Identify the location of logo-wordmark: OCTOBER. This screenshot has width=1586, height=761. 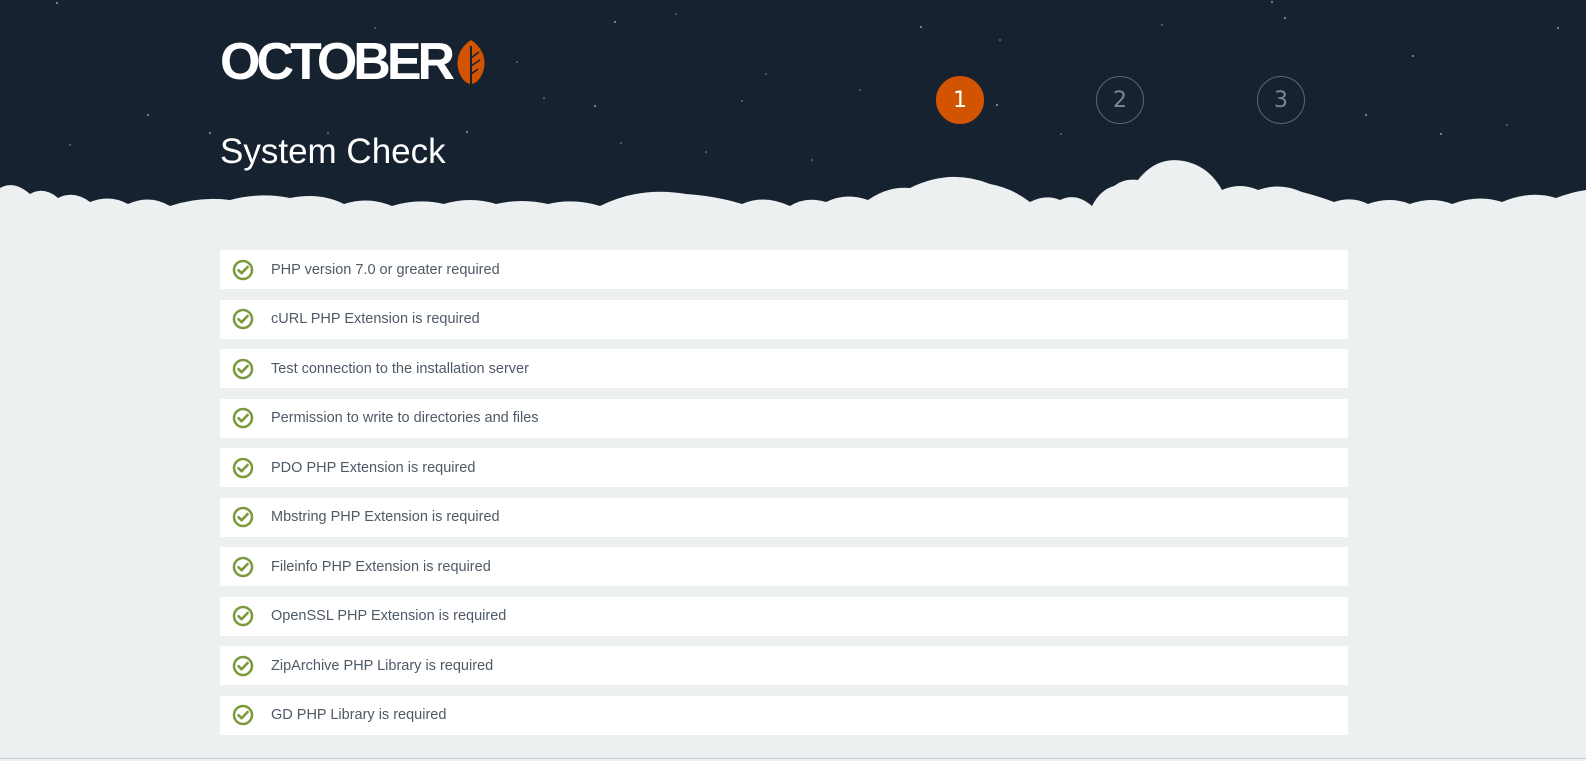
(337, 62).